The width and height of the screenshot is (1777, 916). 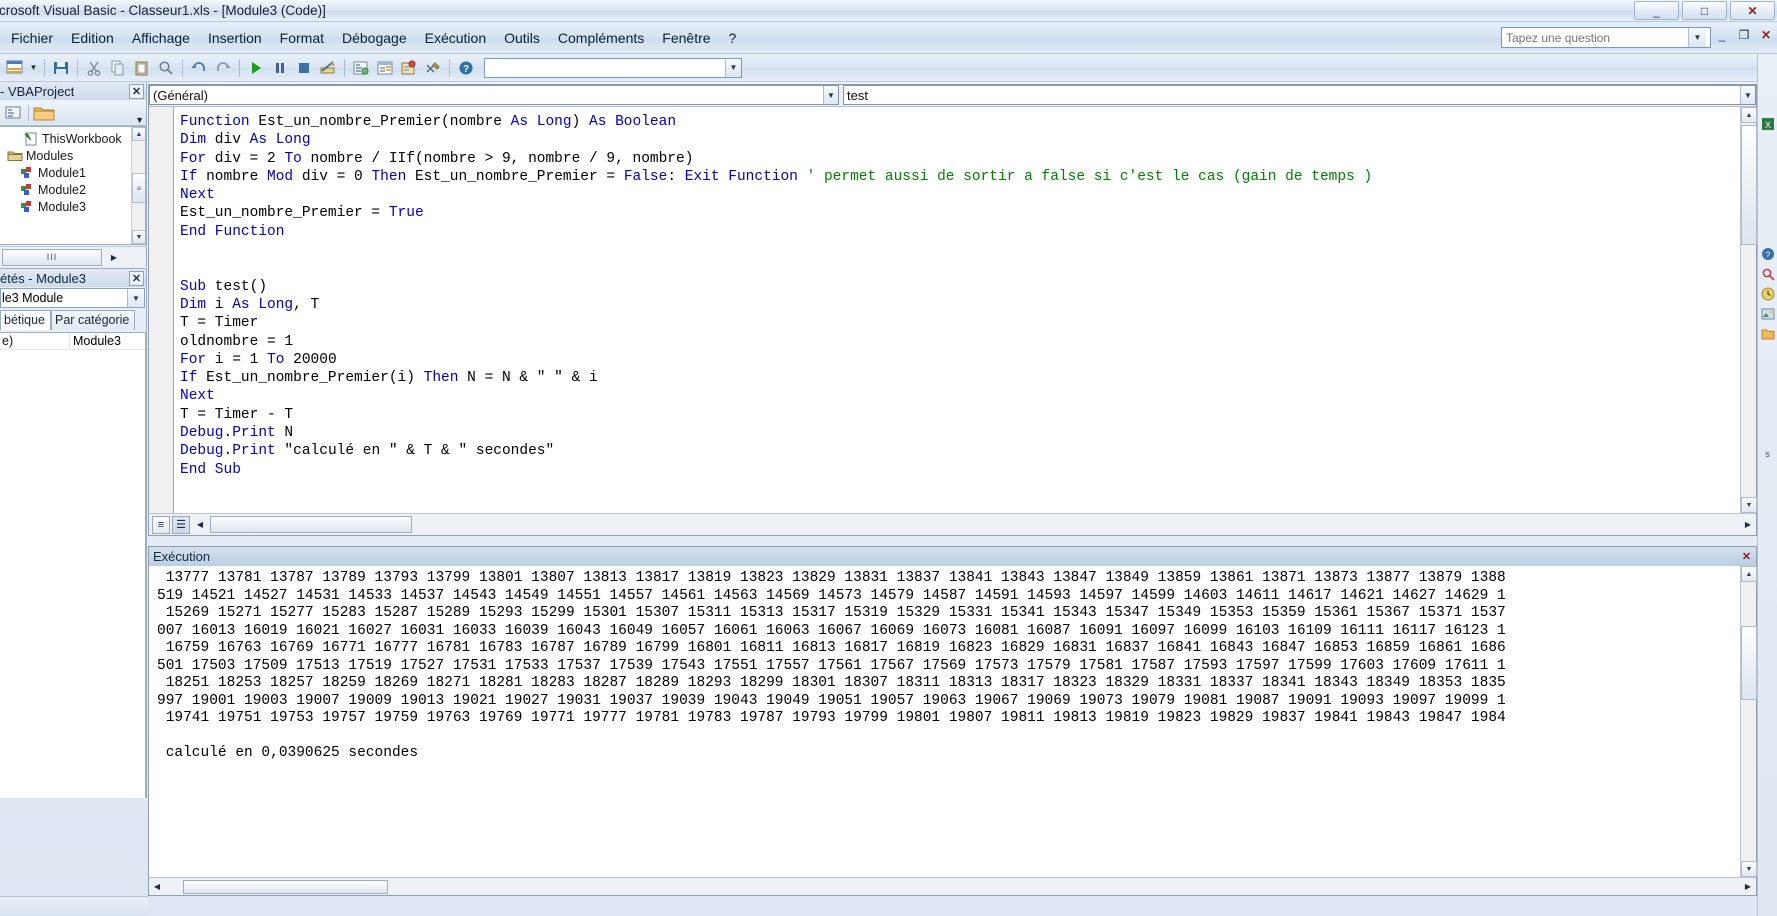 I want to click on maximize-button: □, so click(x=1704, y=10).